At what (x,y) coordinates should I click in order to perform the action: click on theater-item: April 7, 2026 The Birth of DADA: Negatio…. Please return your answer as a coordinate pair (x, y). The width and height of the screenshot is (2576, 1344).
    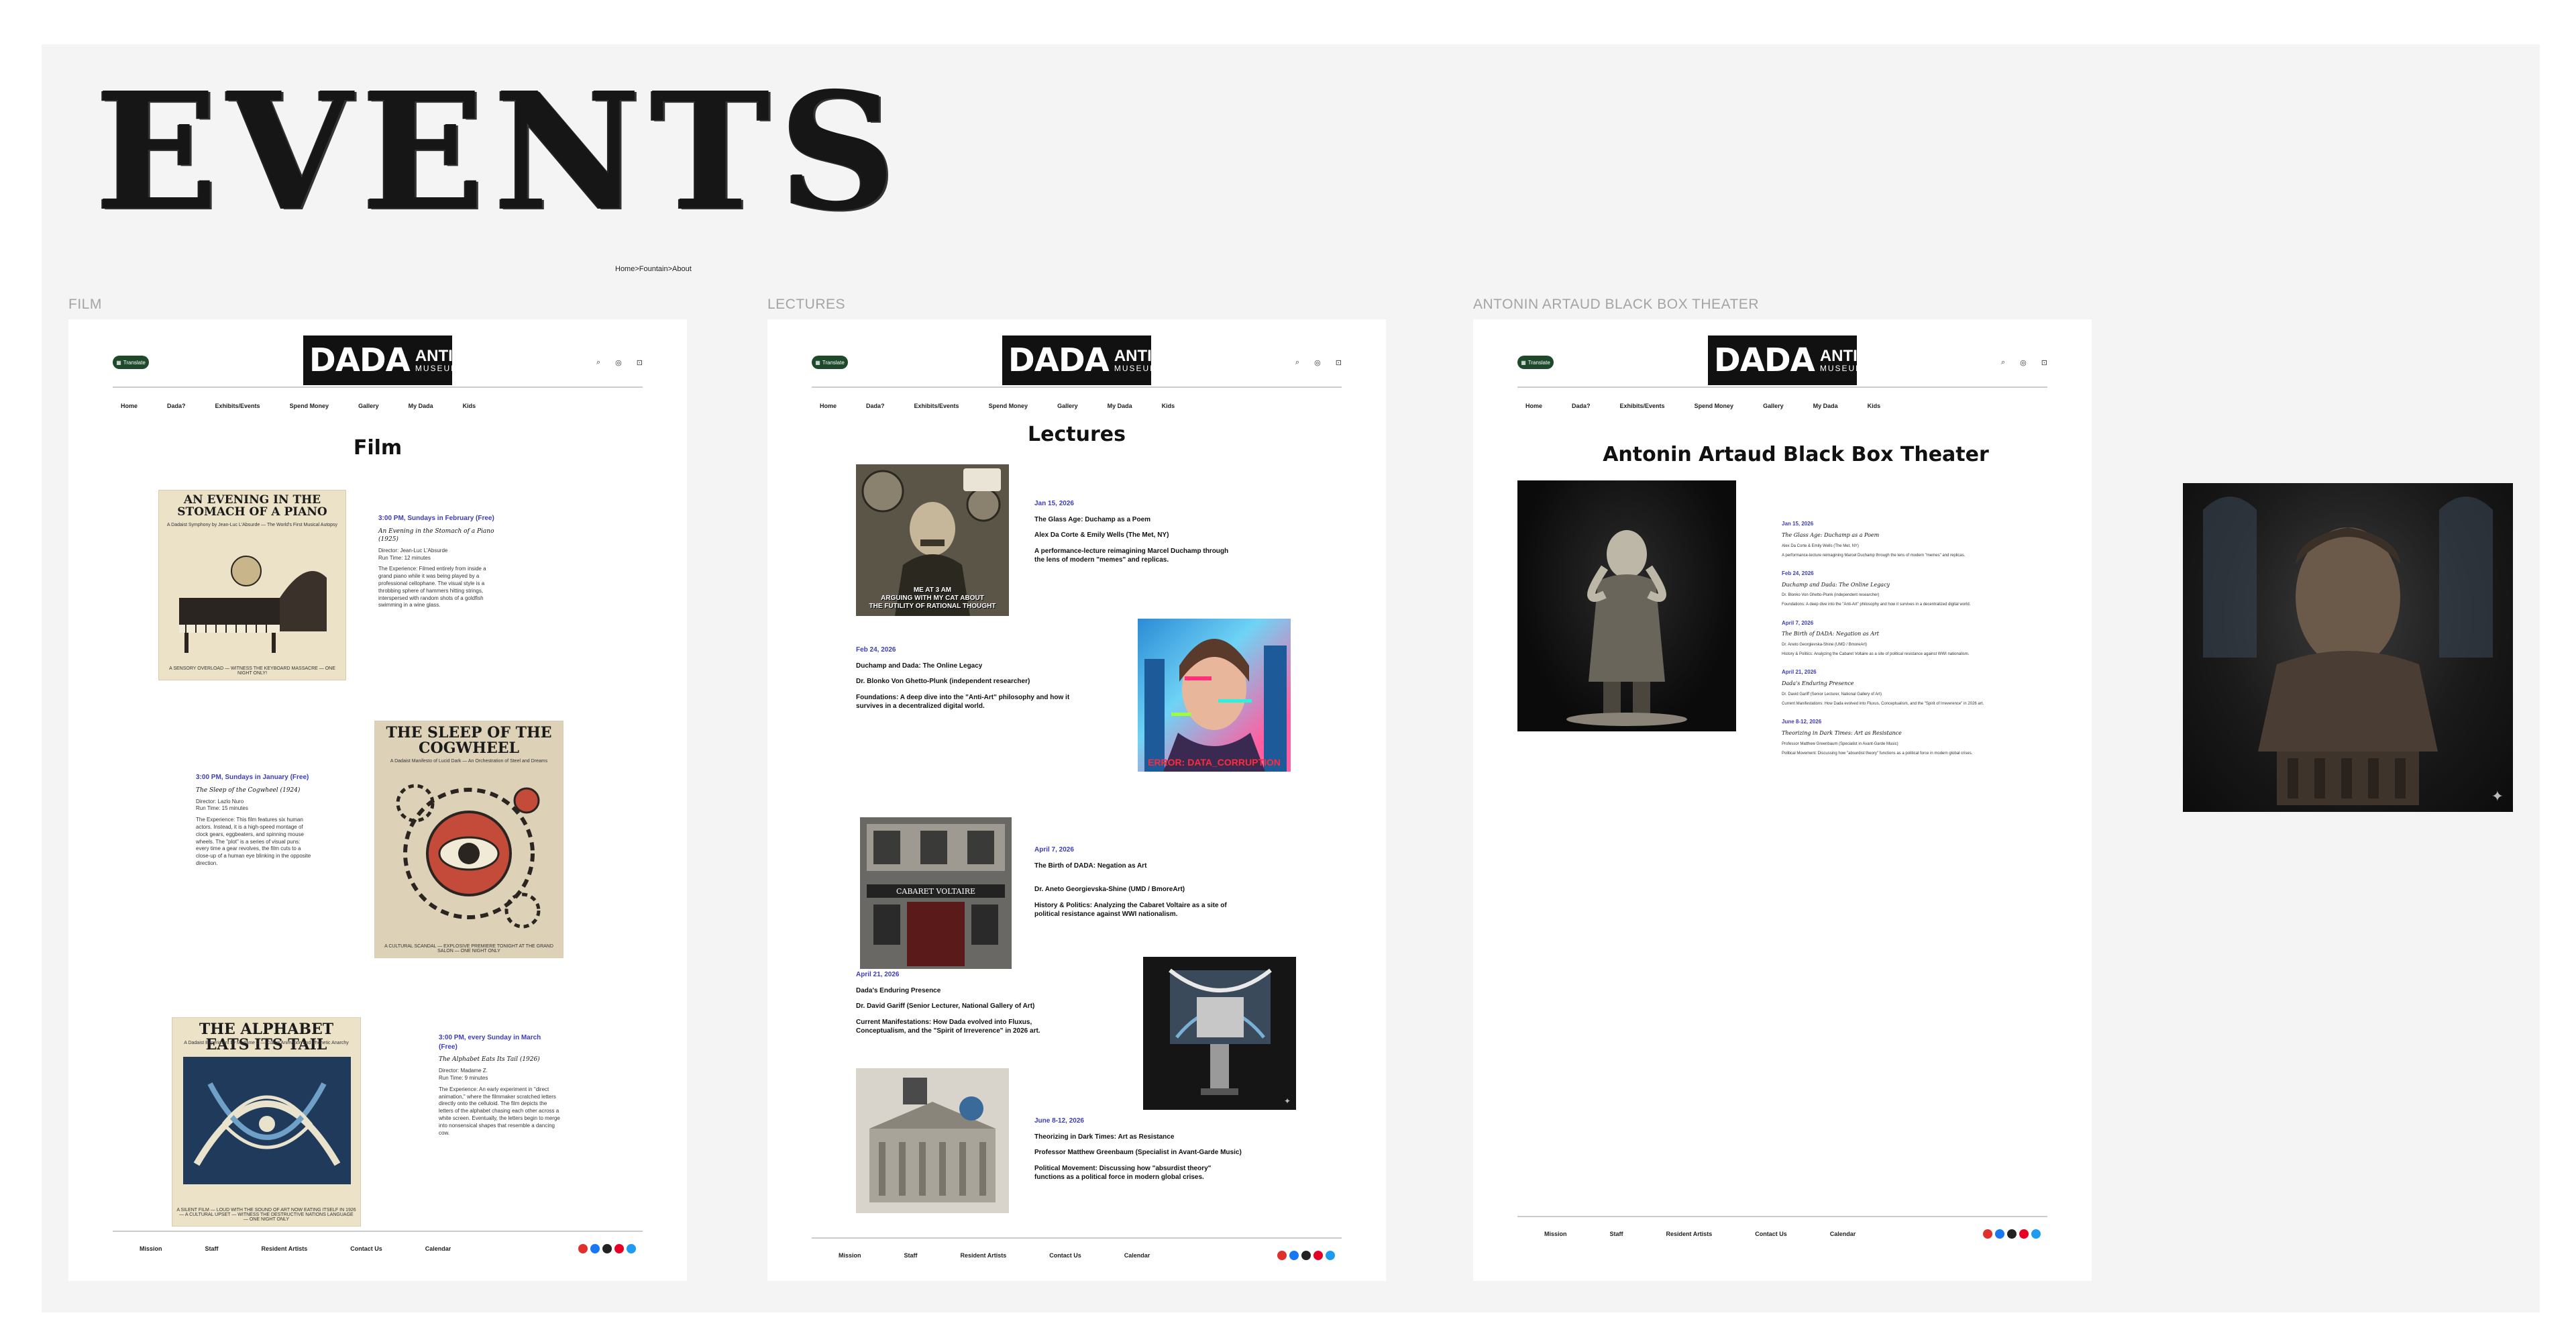
    Looking at the image, I should click on (1876, 638).